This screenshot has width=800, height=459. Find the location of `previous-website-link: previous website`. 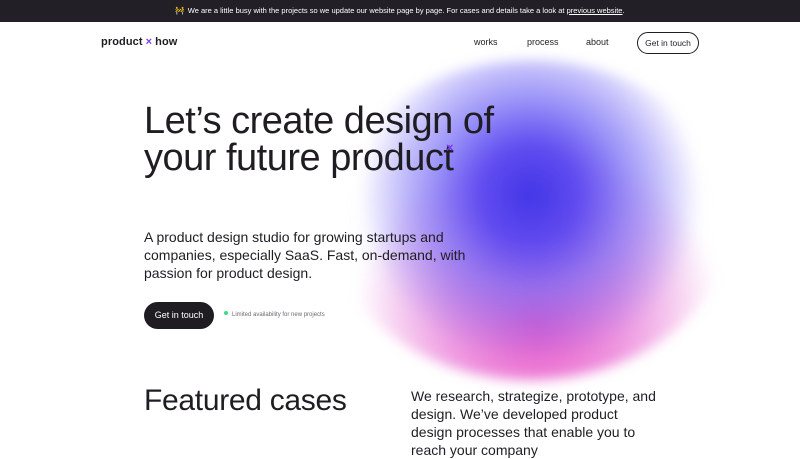

previous-website-link: previous website is located at coordinates (595, 10).